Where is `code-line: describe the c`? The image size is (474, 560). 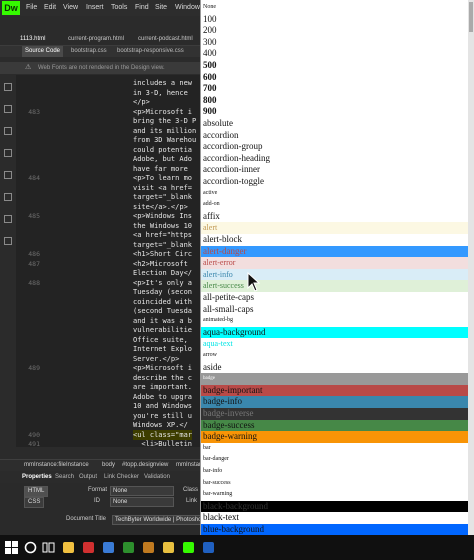 code-line: describe the c is located at coordinates (108, 378).